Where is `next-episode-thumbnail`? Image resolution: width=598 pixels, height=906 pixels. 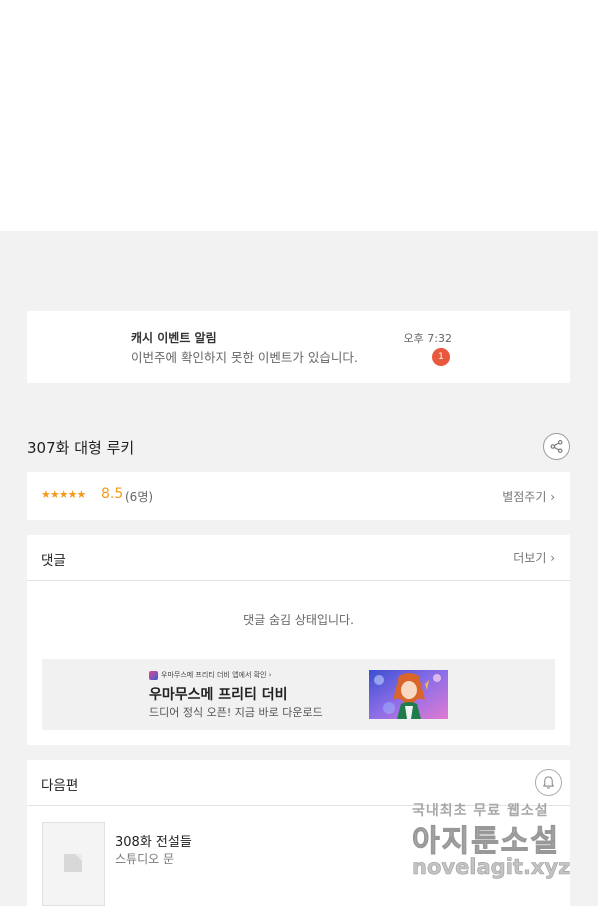 next-episode-thumbnail is located at coordinates (73, 864).